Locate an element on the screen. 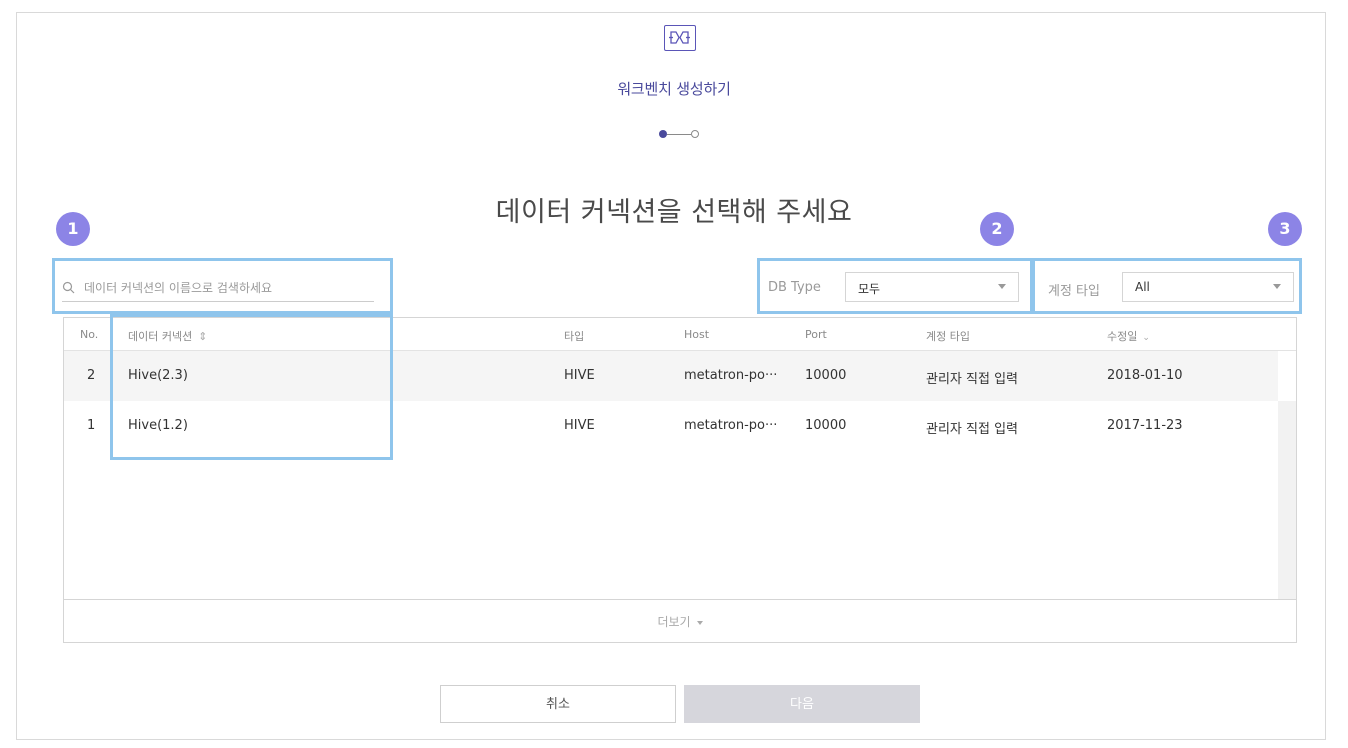 This screenshot has height=748, width=1348. step-1-dot is located at coordinates (663, 134).